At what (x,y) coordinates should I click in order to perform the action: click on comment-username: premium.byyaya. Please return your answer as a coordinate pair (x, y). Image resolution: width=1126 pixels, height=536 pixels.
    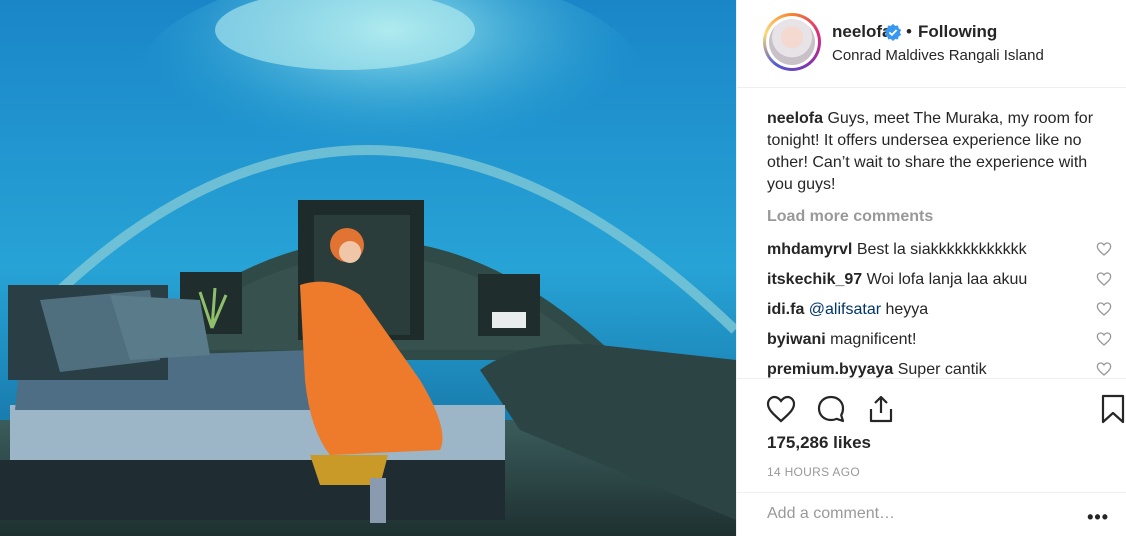
    Looking at the image, I should click on (830, 369).